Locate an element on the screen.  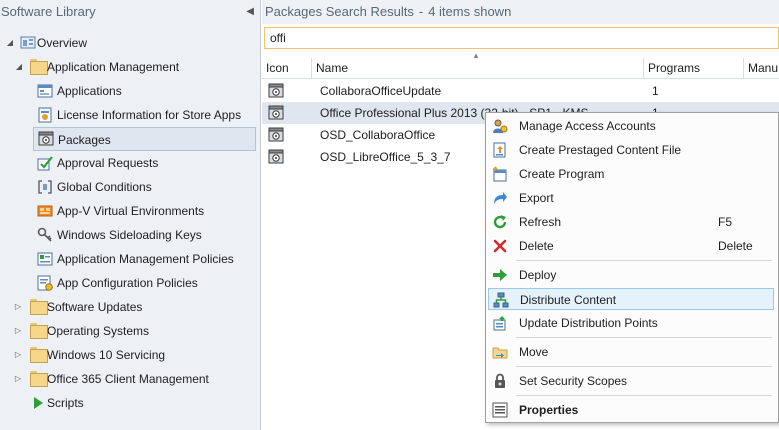
applications-icon is located at coordinates (45, 91).